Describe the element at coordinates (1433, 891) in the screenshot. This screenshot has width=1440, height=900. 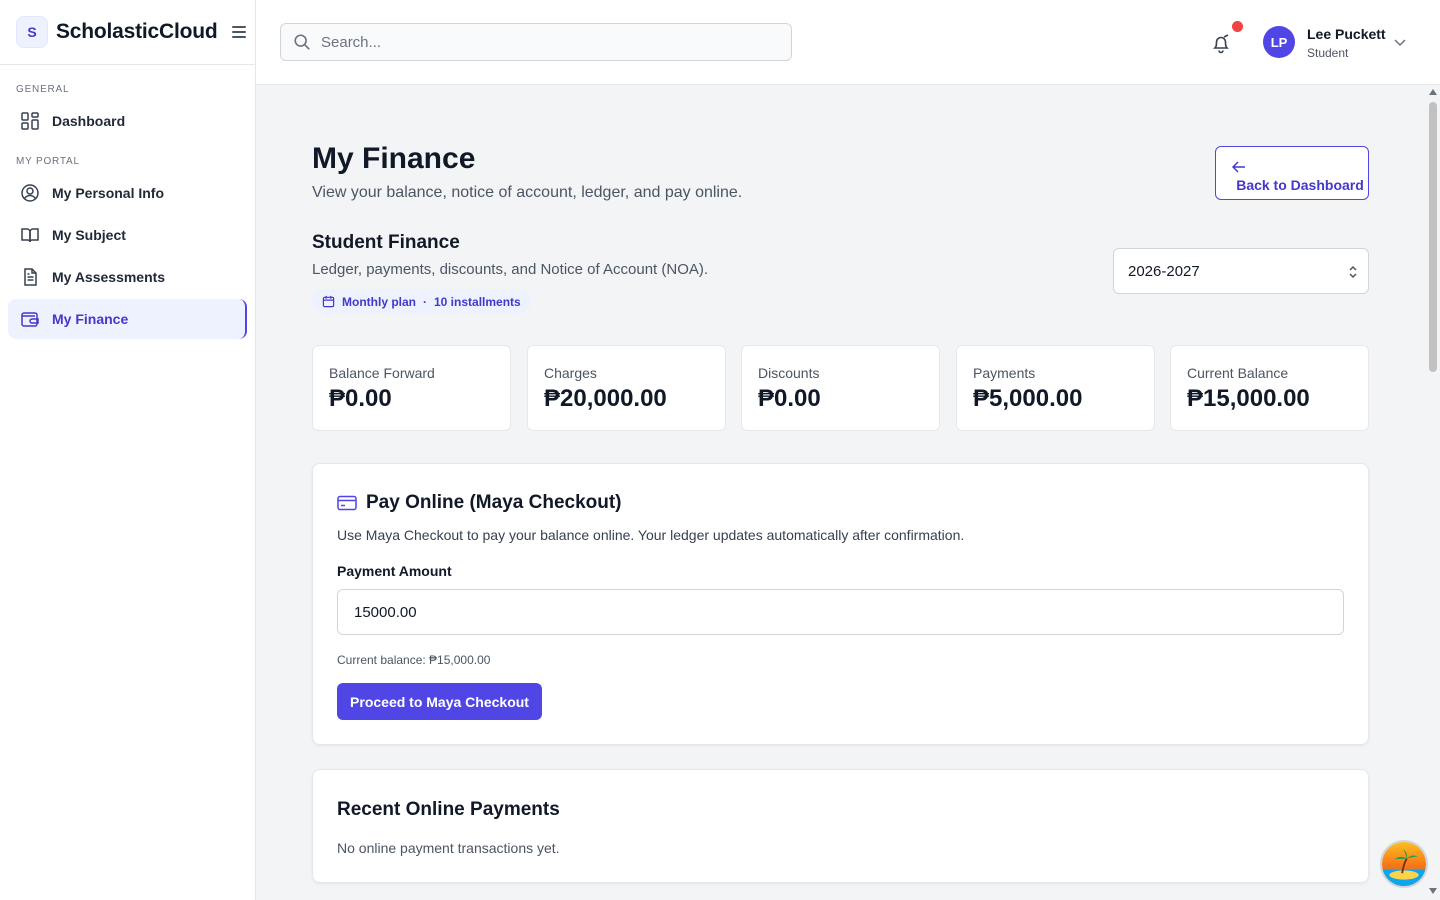
I see `scroll-down-arrow` at that location.